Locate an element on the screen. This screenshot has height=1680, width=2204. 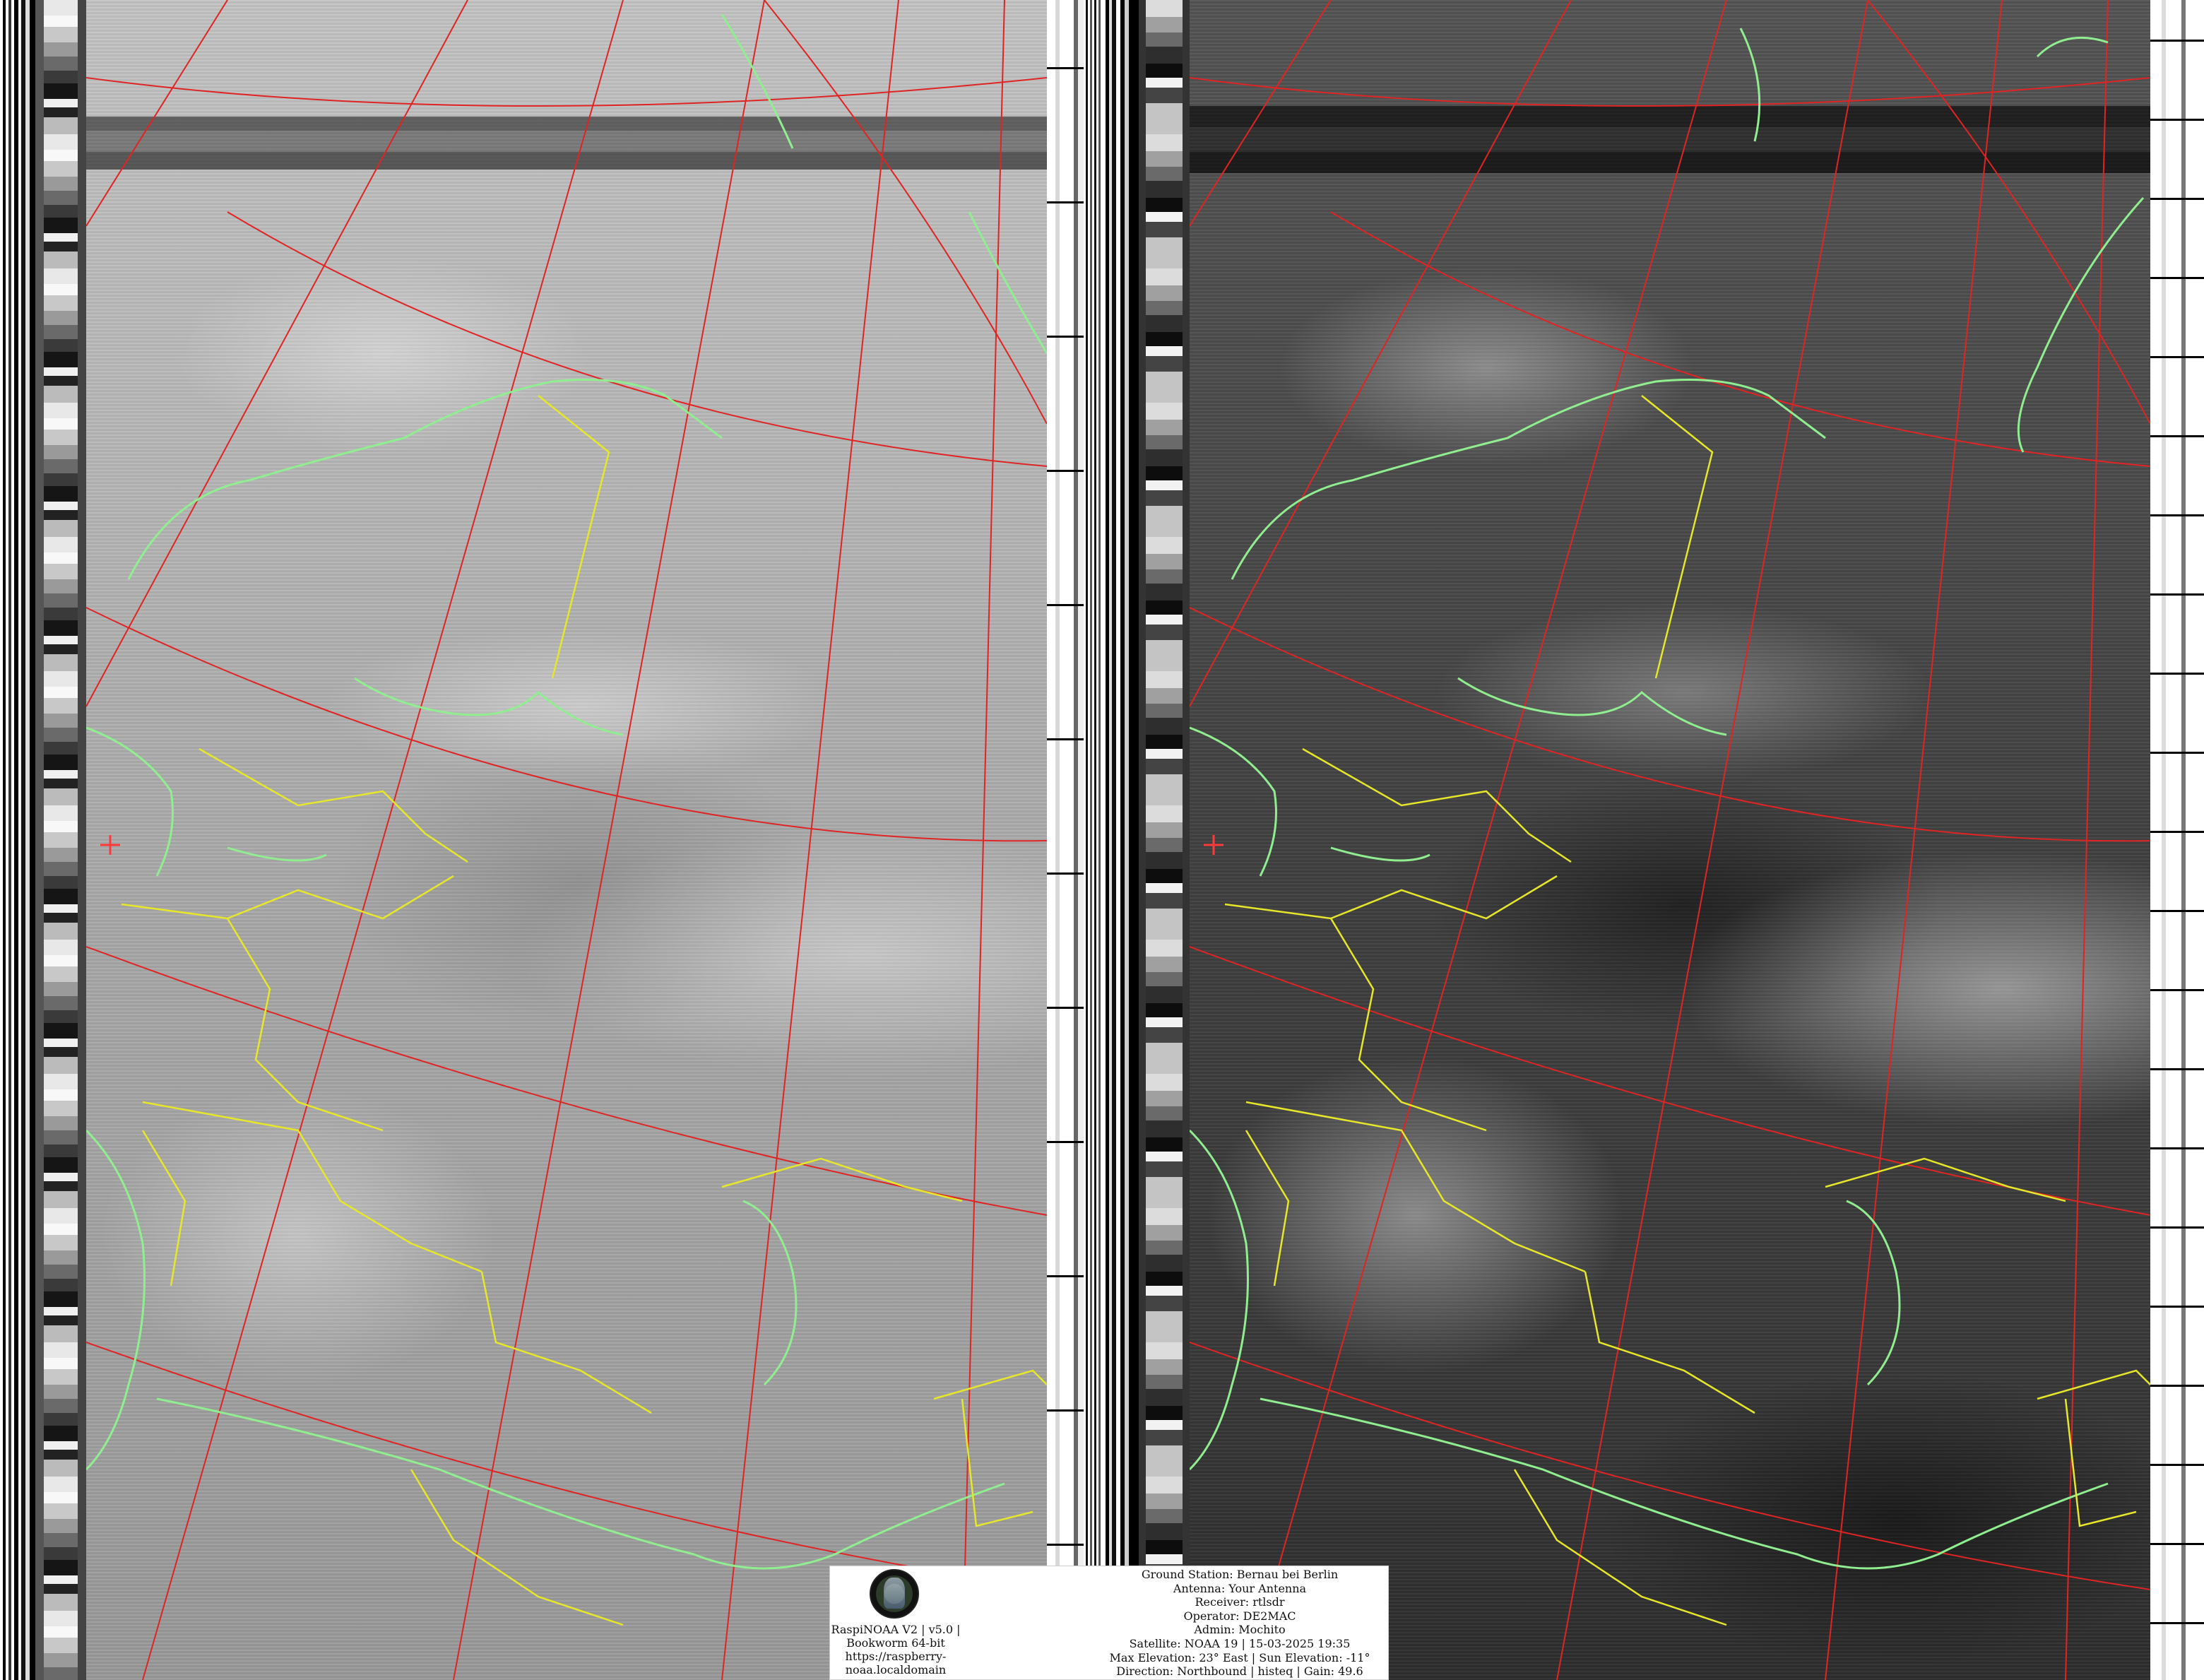
station-marker-a is located at coordinates (110, 845).